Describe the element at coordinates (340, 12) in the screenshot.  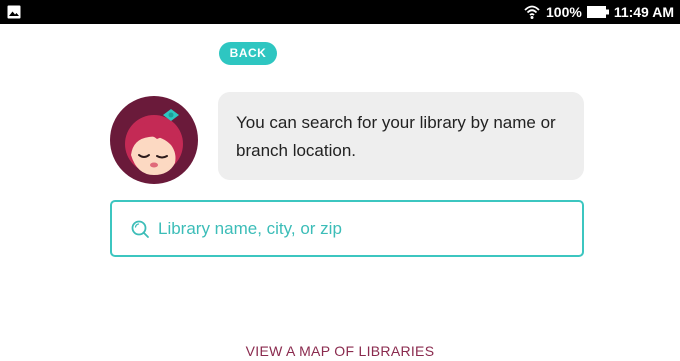
I see `status-bar: 100% 11:49 AM` at that location.